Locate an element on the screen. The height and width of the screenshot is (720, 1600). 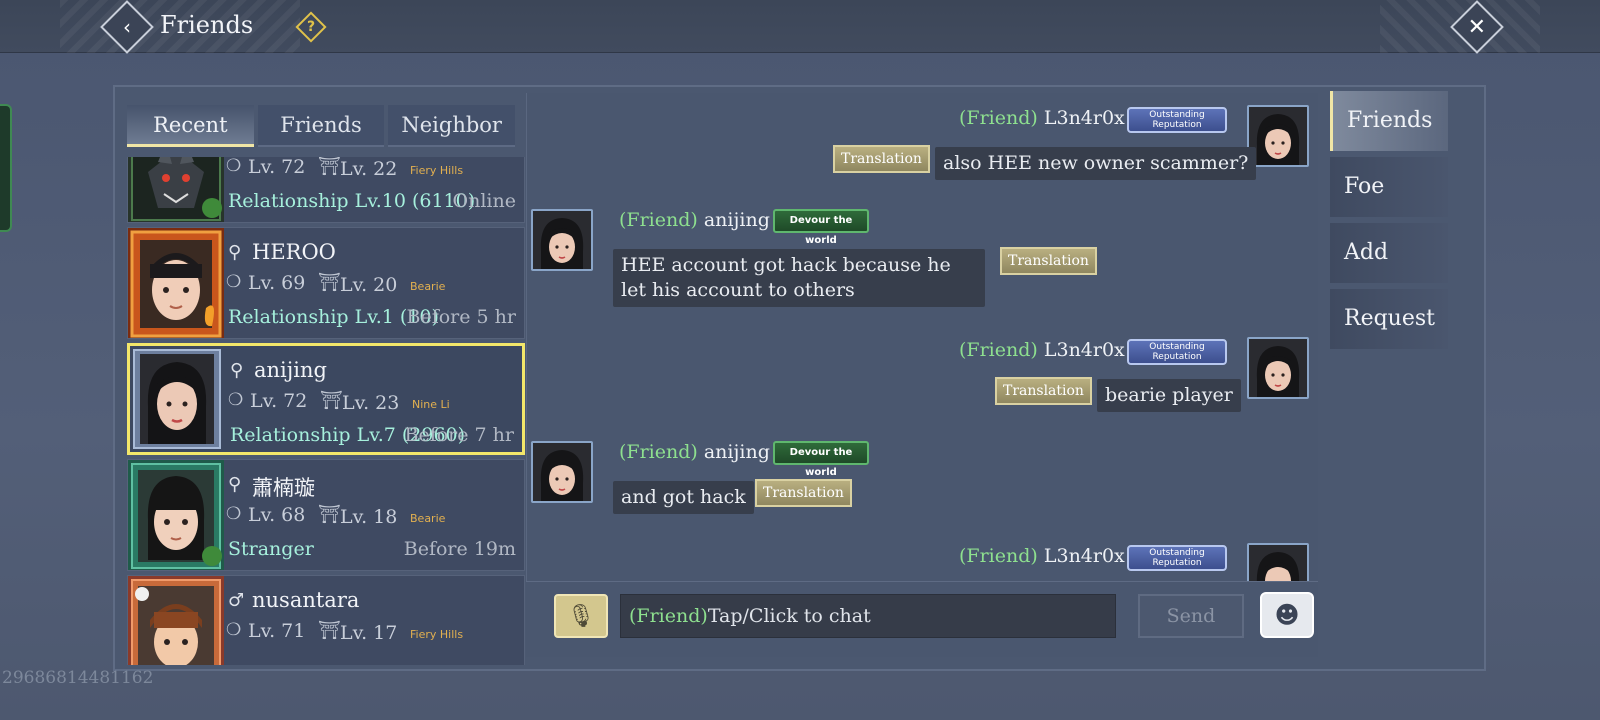
emoji-icon: ☻ is located at coordinates (1287, 615).